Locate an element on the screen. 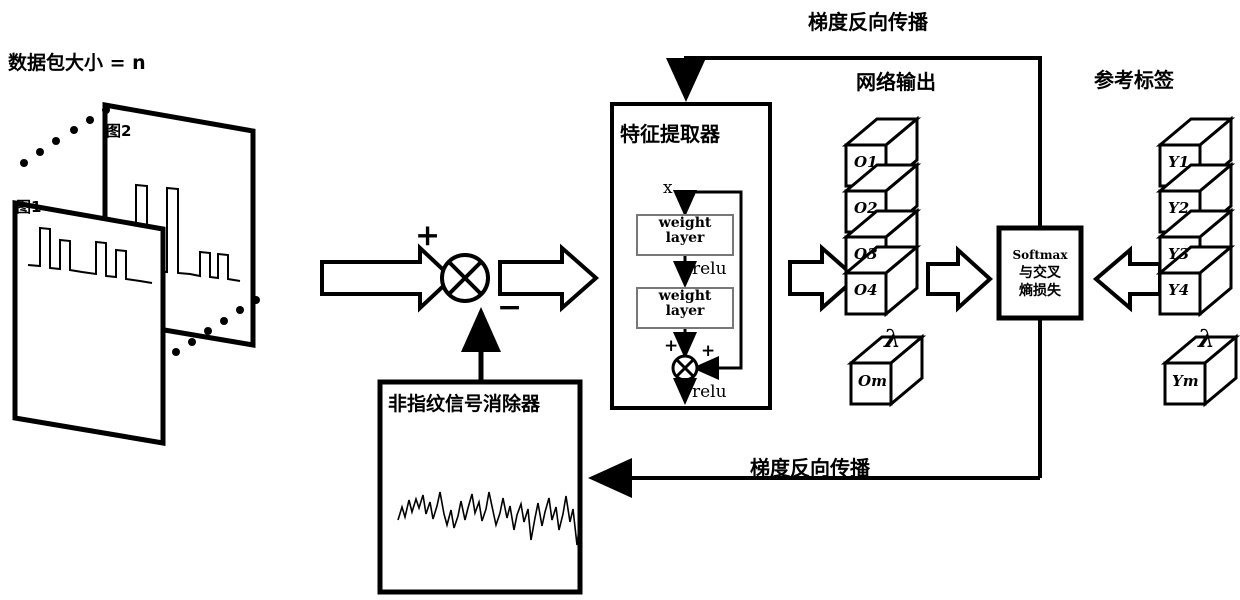  reference-labels-header: 参考标签 is located at coordinates (1134, 80).